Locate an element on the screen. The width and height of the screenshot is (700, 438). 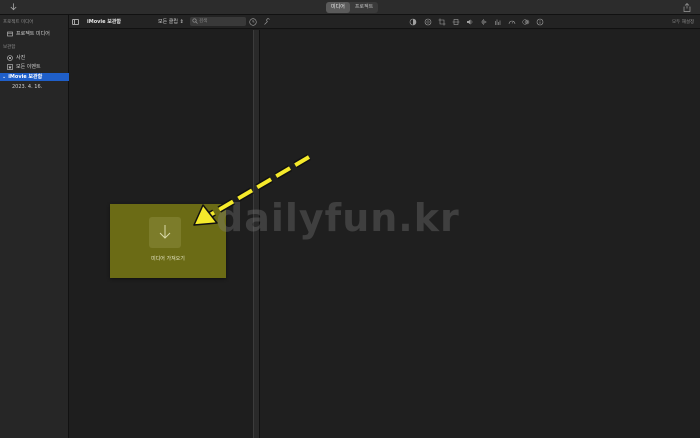
annotation-arrow is located at coordinates (252, 189).